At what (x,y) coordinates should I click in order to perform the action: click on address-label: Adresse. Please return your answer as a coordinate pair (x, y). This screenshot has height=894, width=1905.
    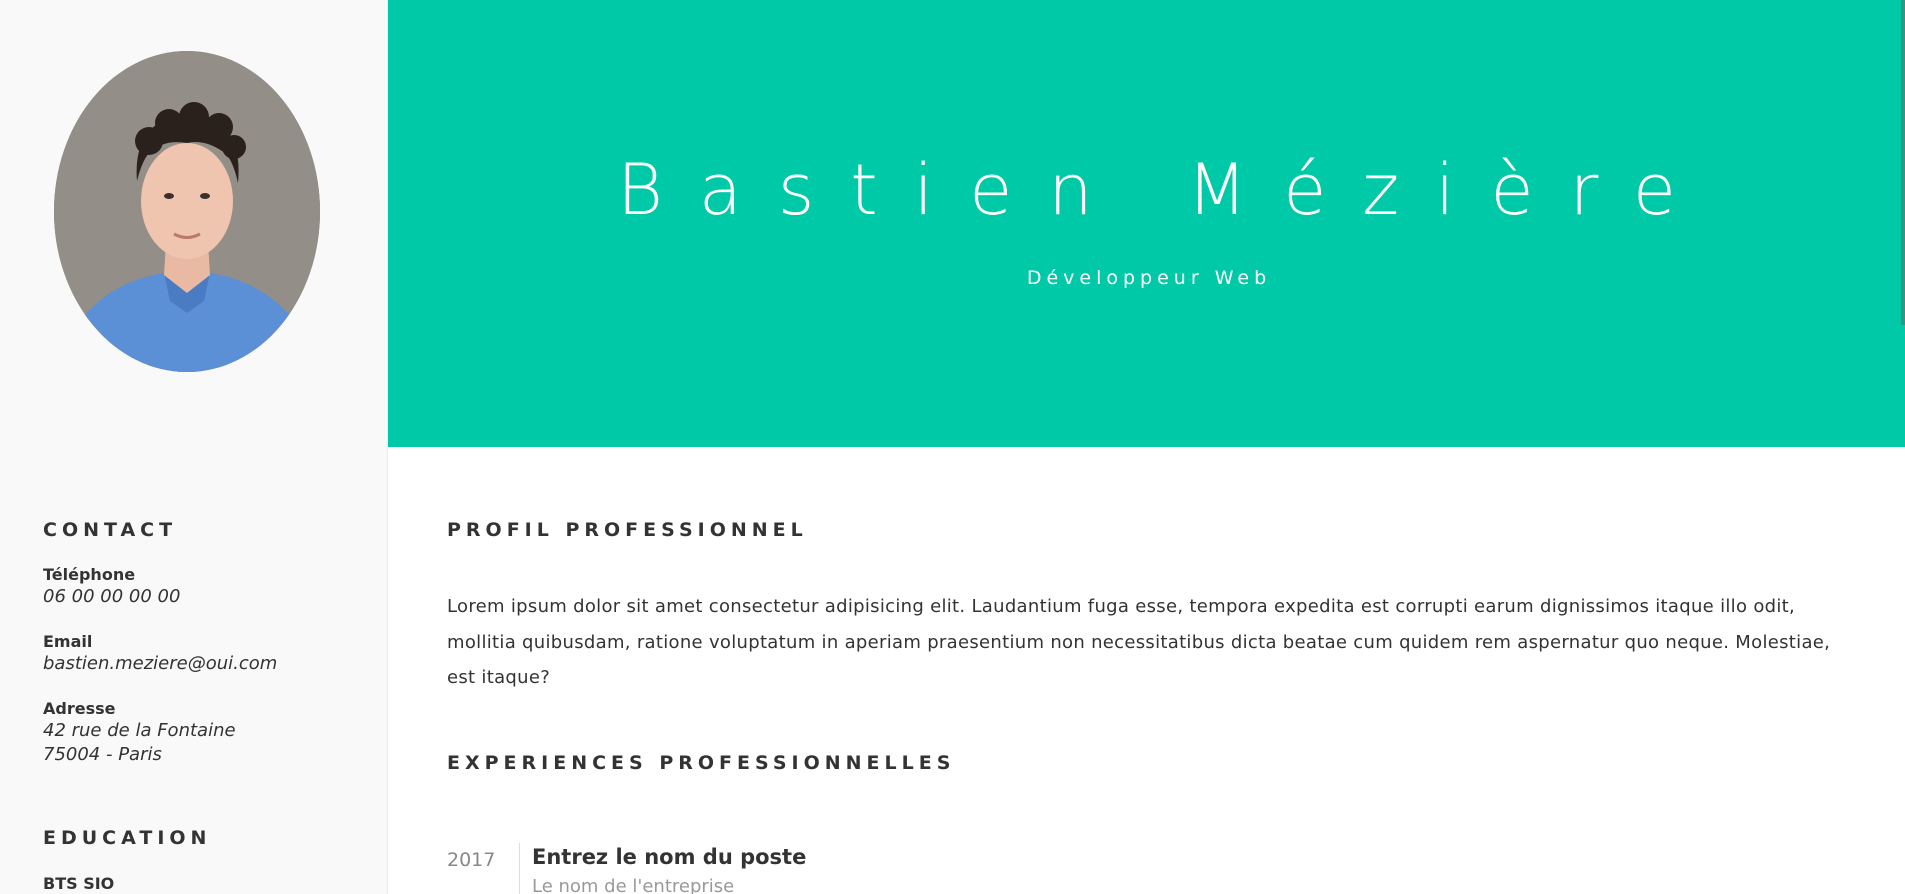
    Looking at the image, I should click on (79, 708).